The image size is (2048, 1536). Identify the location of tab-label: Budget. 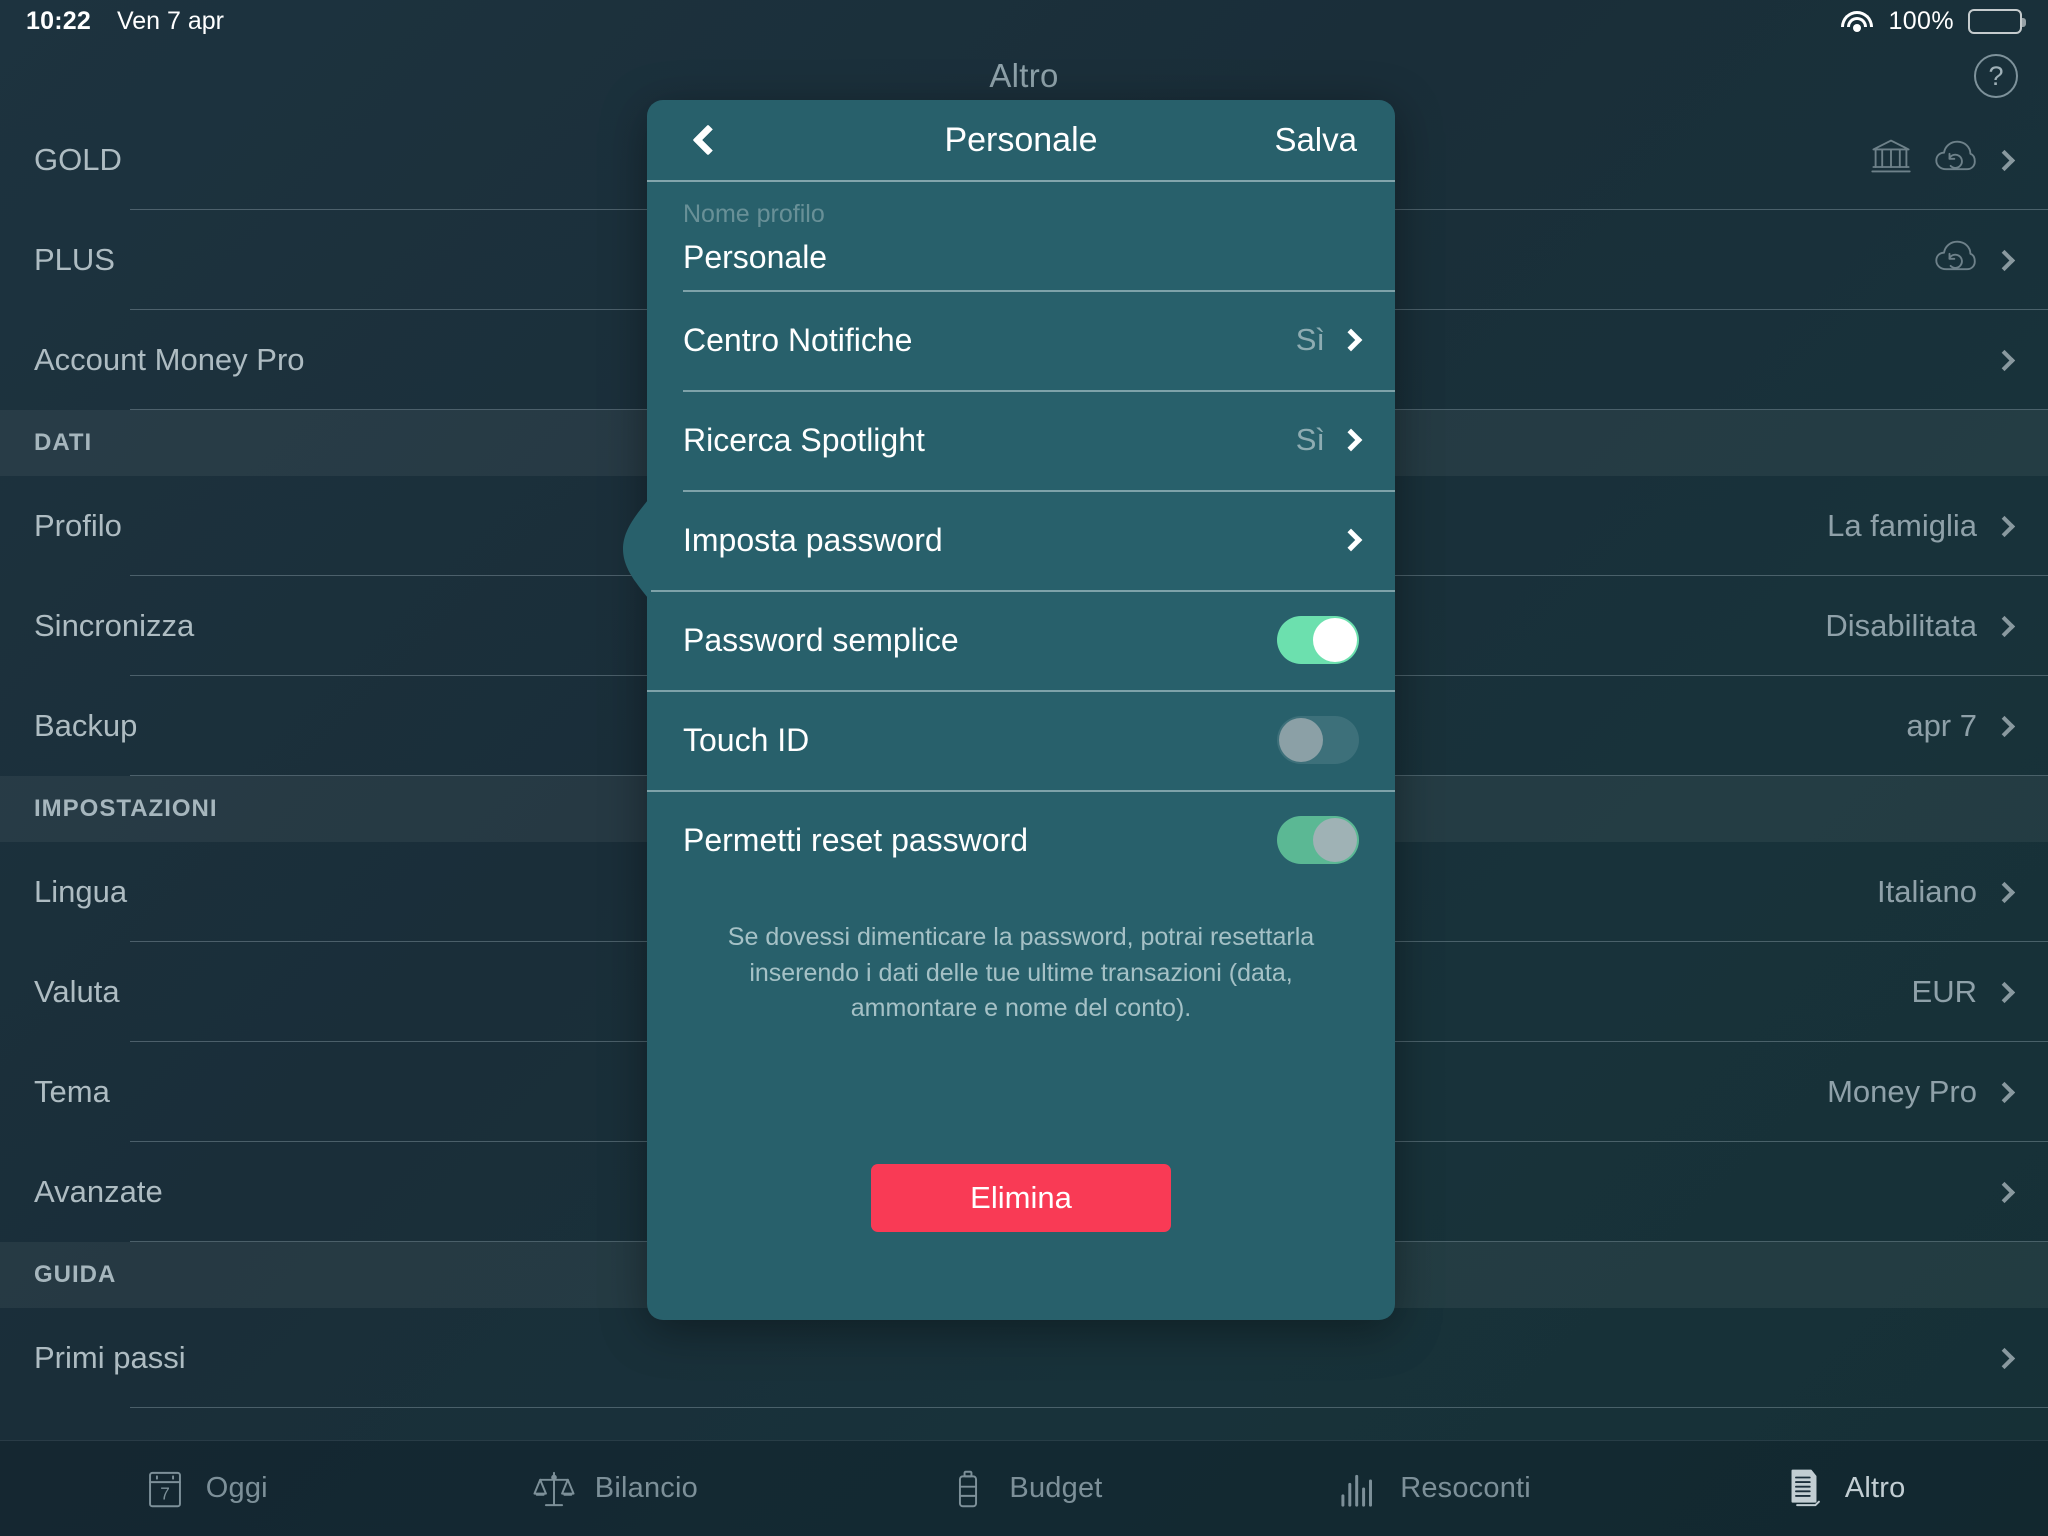
(1056, 1488).